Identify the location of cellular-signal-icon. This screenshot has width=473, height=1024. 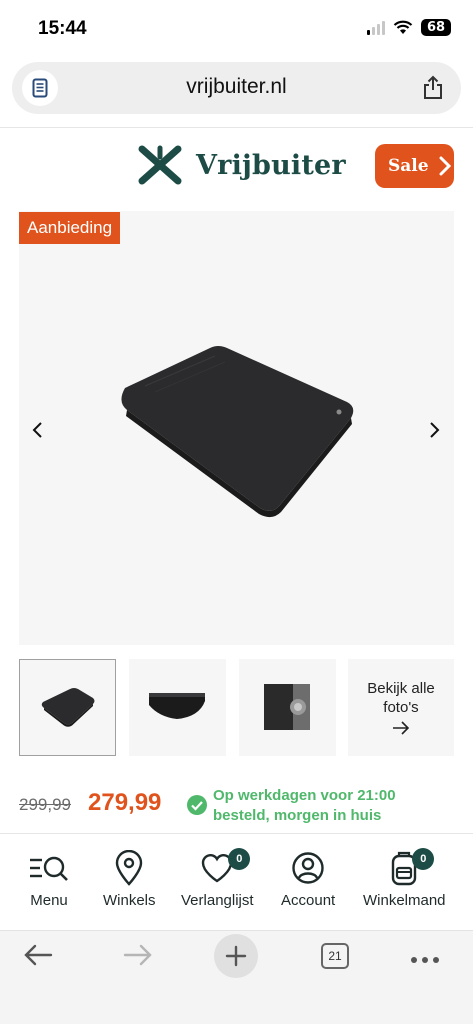
(376, 27).